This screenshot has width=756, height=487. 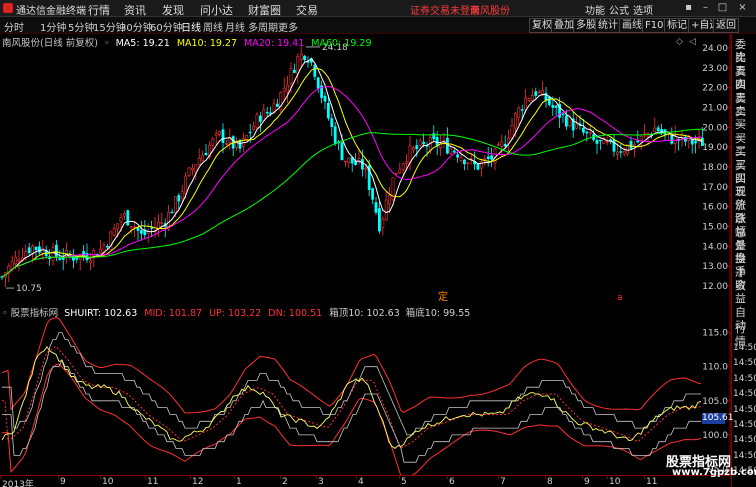 I want to click on tab-weekly: 周线, so click(x=213, y=26).